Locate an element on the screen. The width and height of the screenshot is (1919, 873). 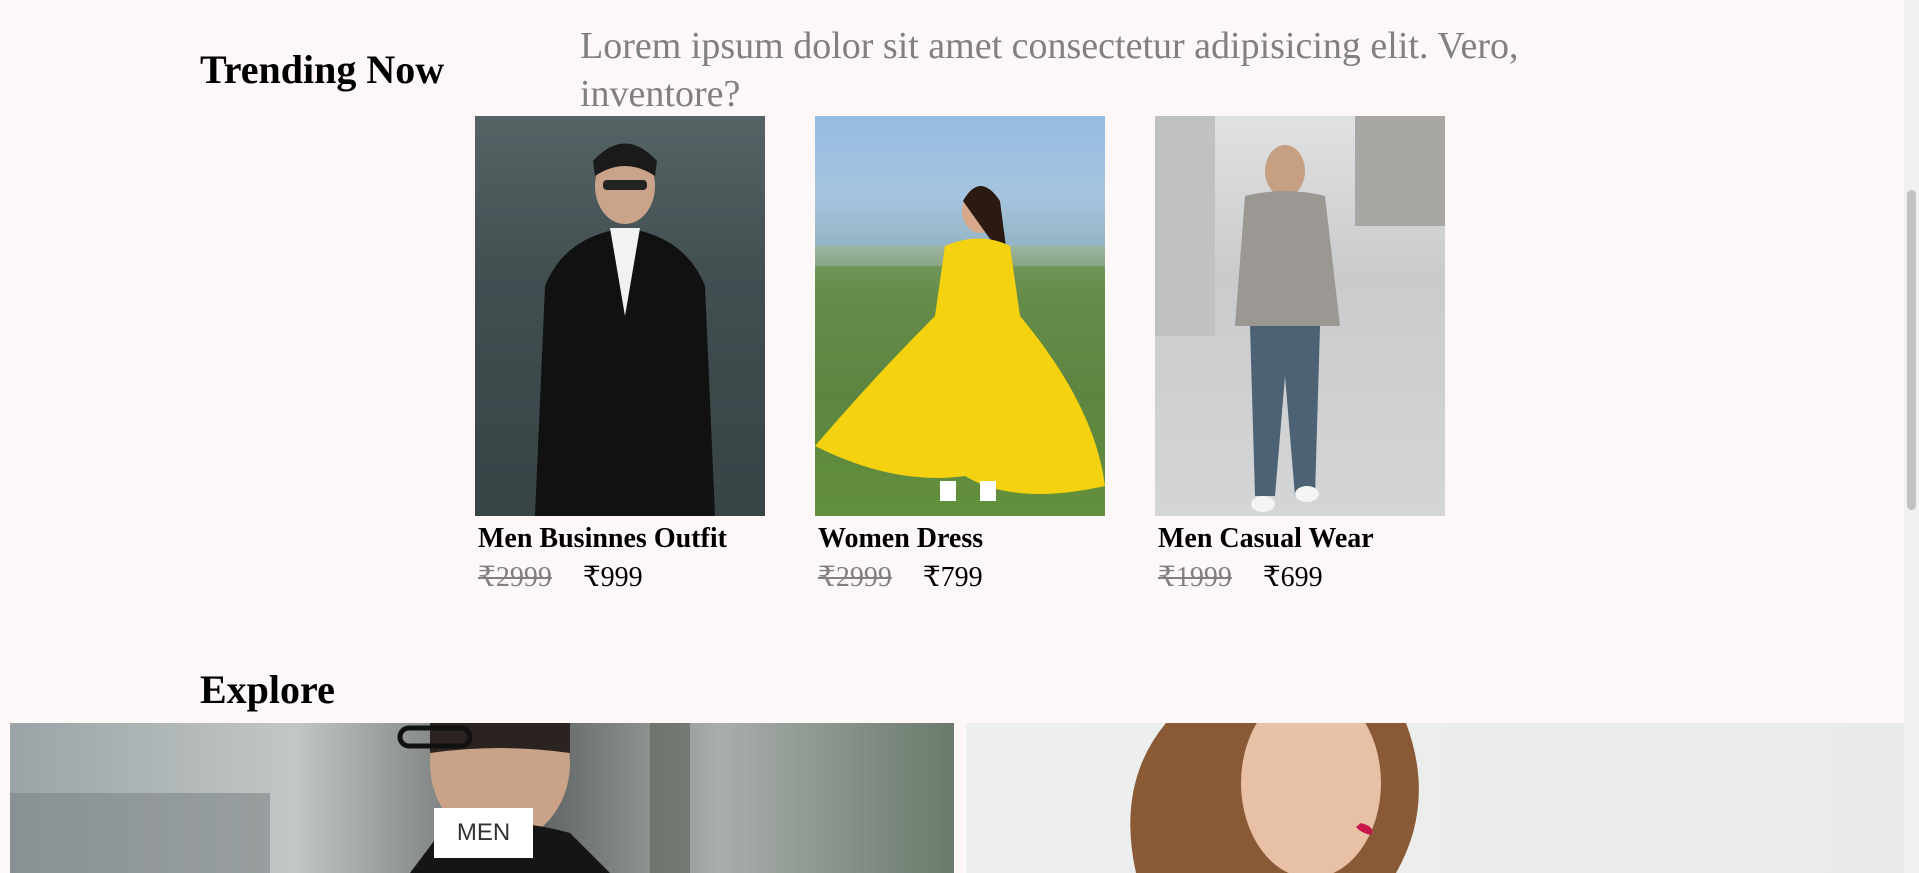
product-prices: ₹2999 ₹799 is located at coordinates (961, 577).